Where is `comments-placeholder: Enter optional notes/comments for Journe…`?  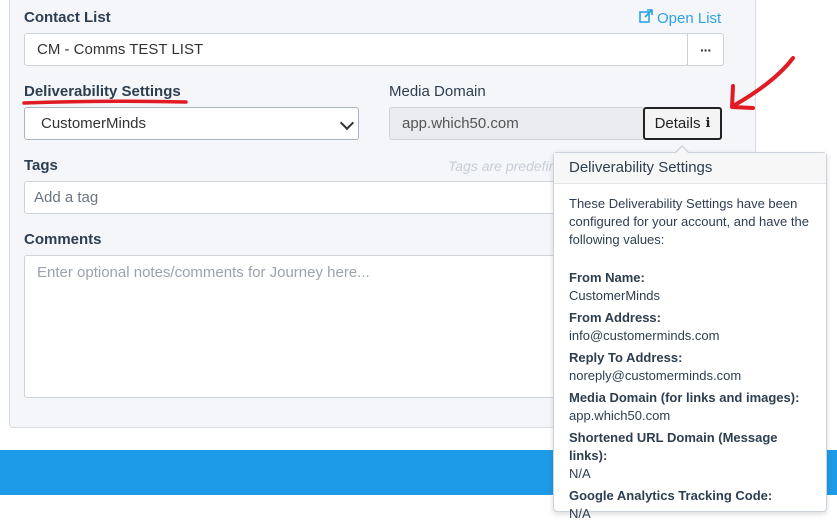 comments-placeholder: Enter optional notes/comments for Journe… is located at coordinates (203, 272).